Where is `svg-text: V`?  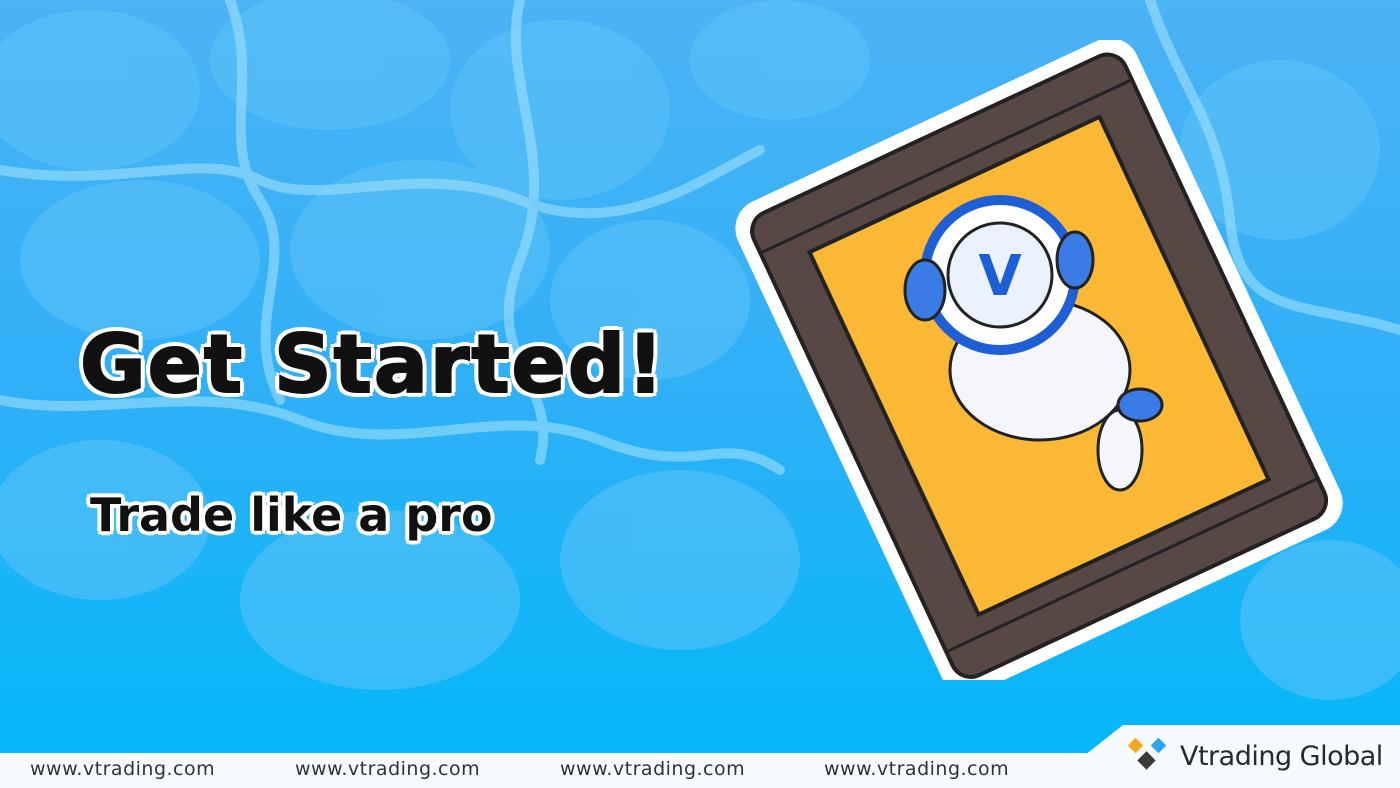
svg-text: V is located at coordinates (1000, 276).